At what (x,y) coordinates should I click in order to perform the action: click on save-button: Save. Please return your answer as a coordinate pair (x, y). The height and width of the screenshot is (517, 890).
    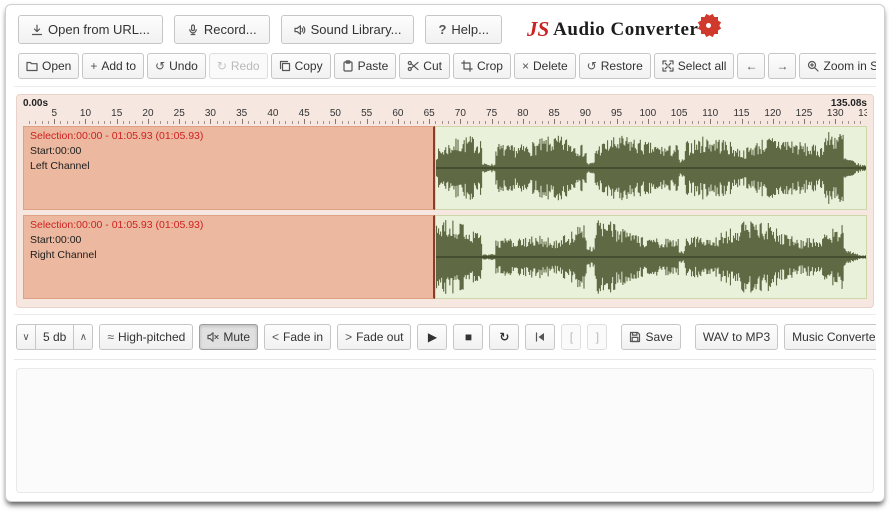
    Looking at the image, I should click on (651, 337).